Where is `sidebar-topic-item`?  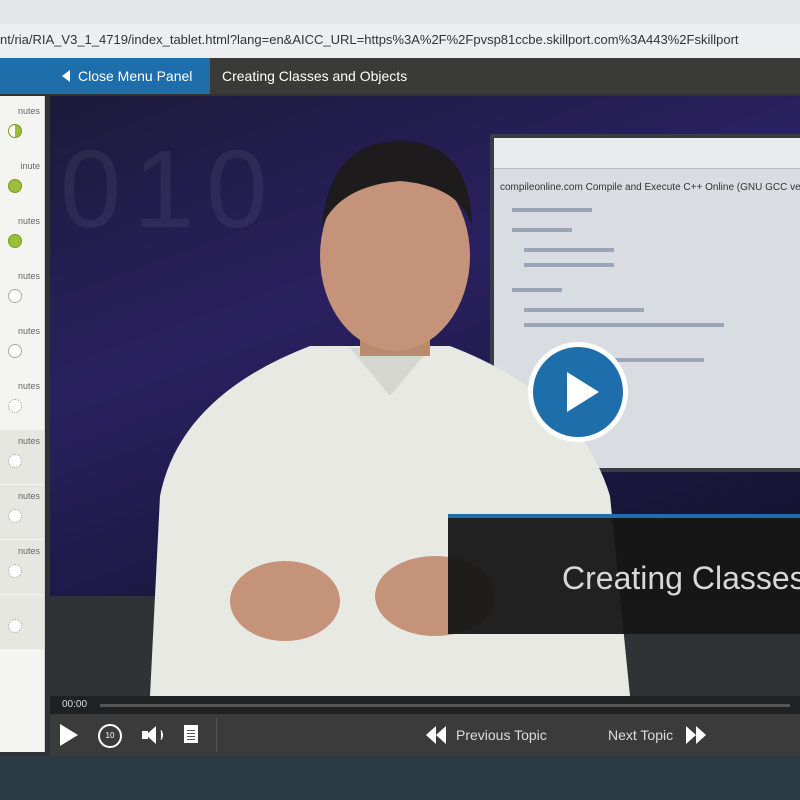 sidebar-topic-item is located at coordinates (22, 622).